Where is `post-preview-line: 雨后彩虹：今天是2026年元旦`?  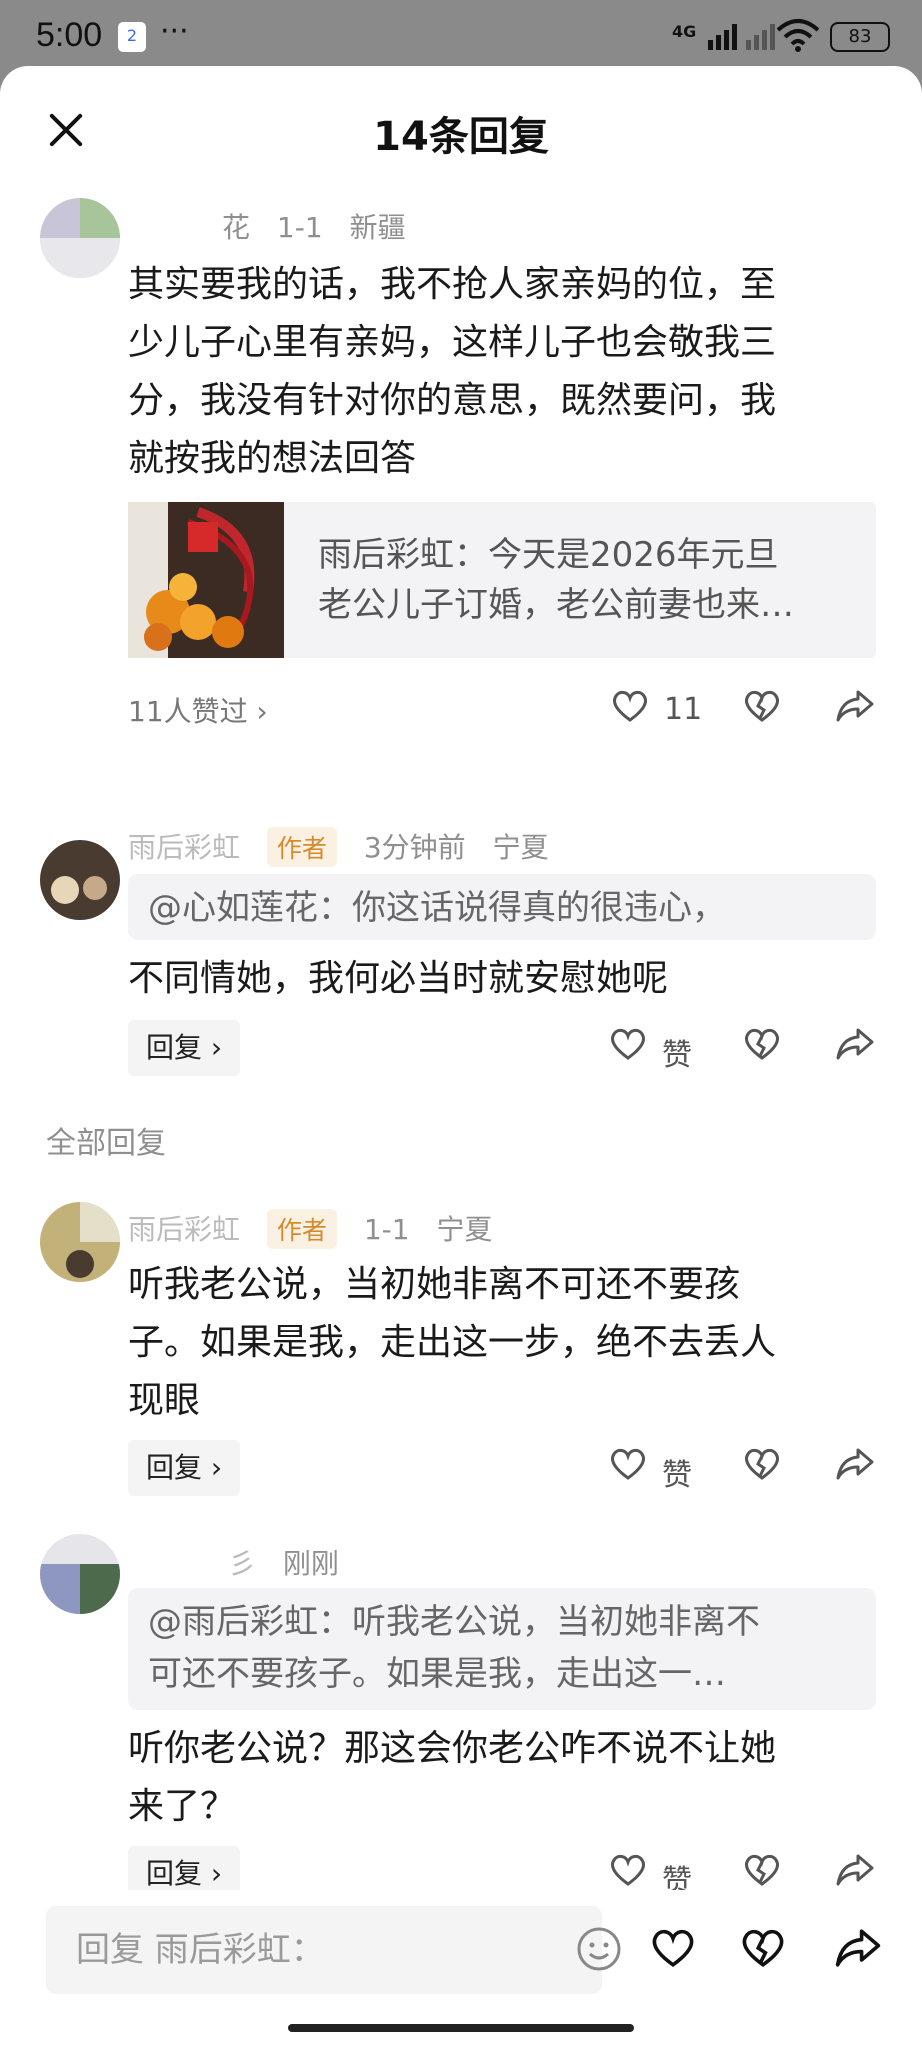 post-preview-line: 雨后彩虹：今天是2026年元旦 is located at coordinates (548, 555).